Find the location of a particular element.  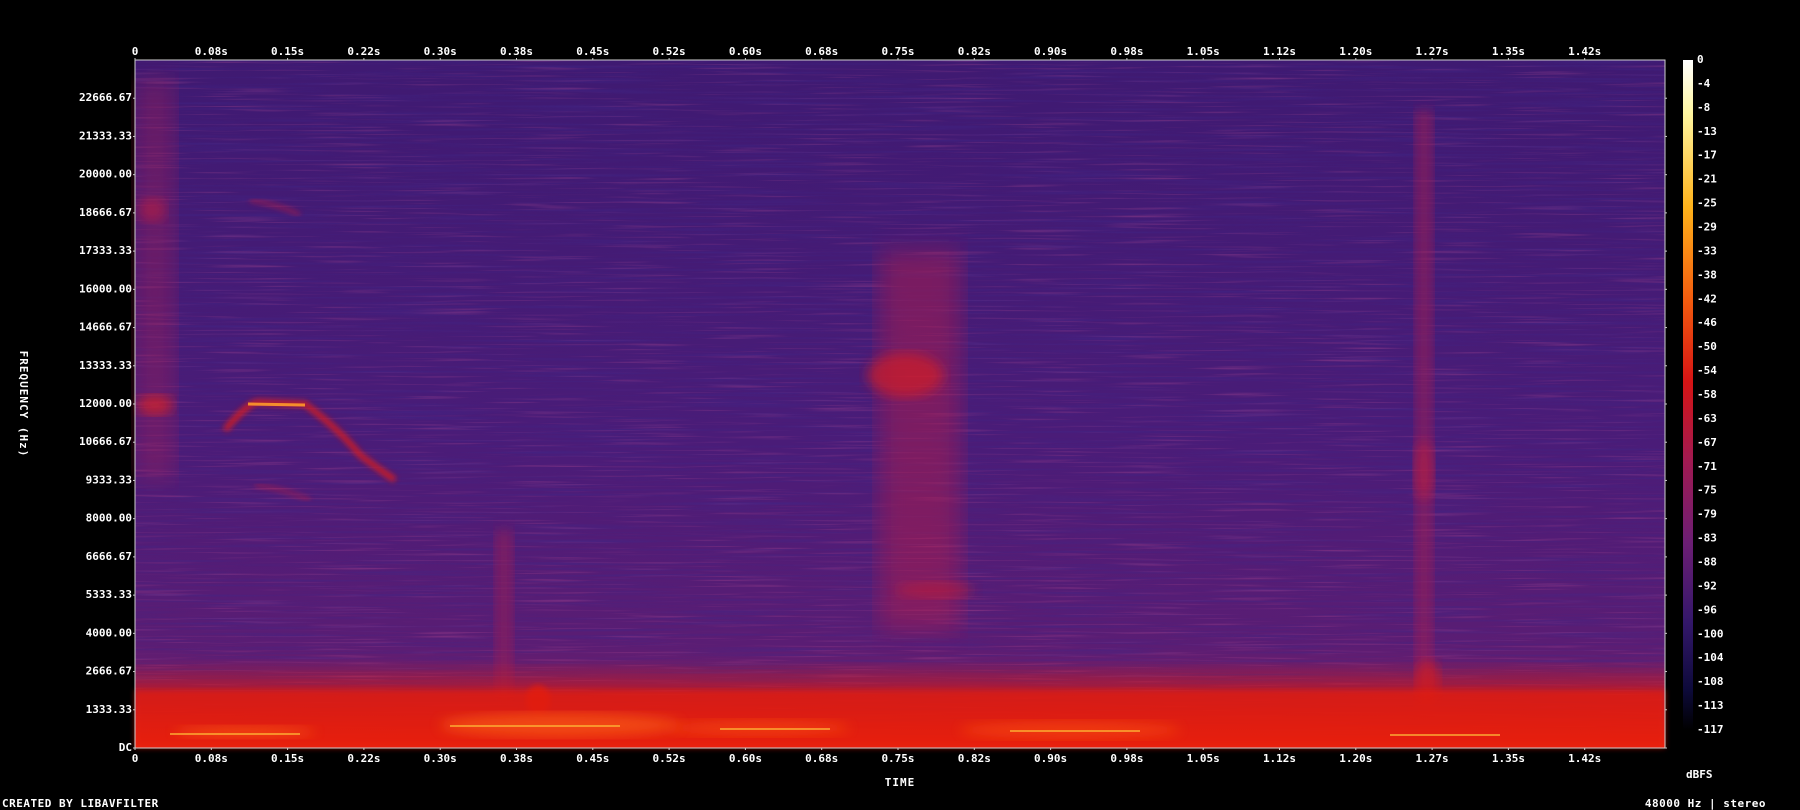

colorbar-tick: -50 is located at coordinates (1707, 346).